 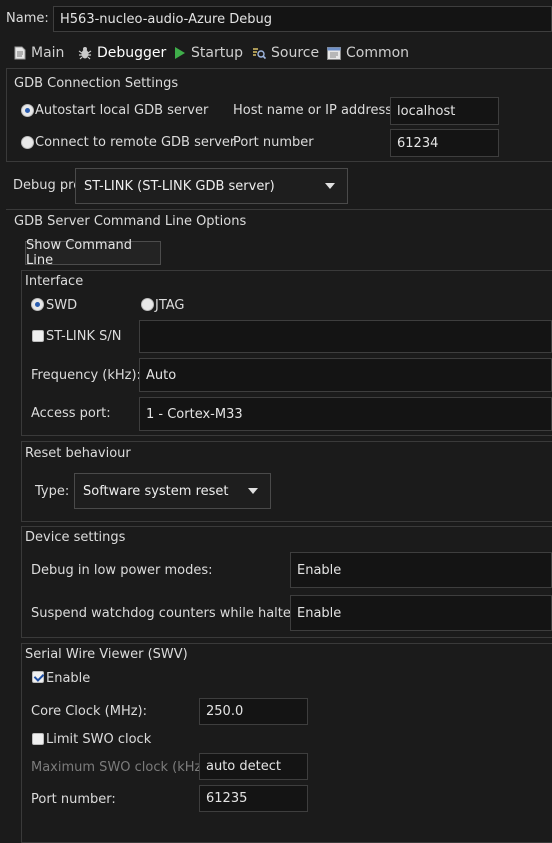 I want to click on tab-source: Source, so click(x=285, y=53).